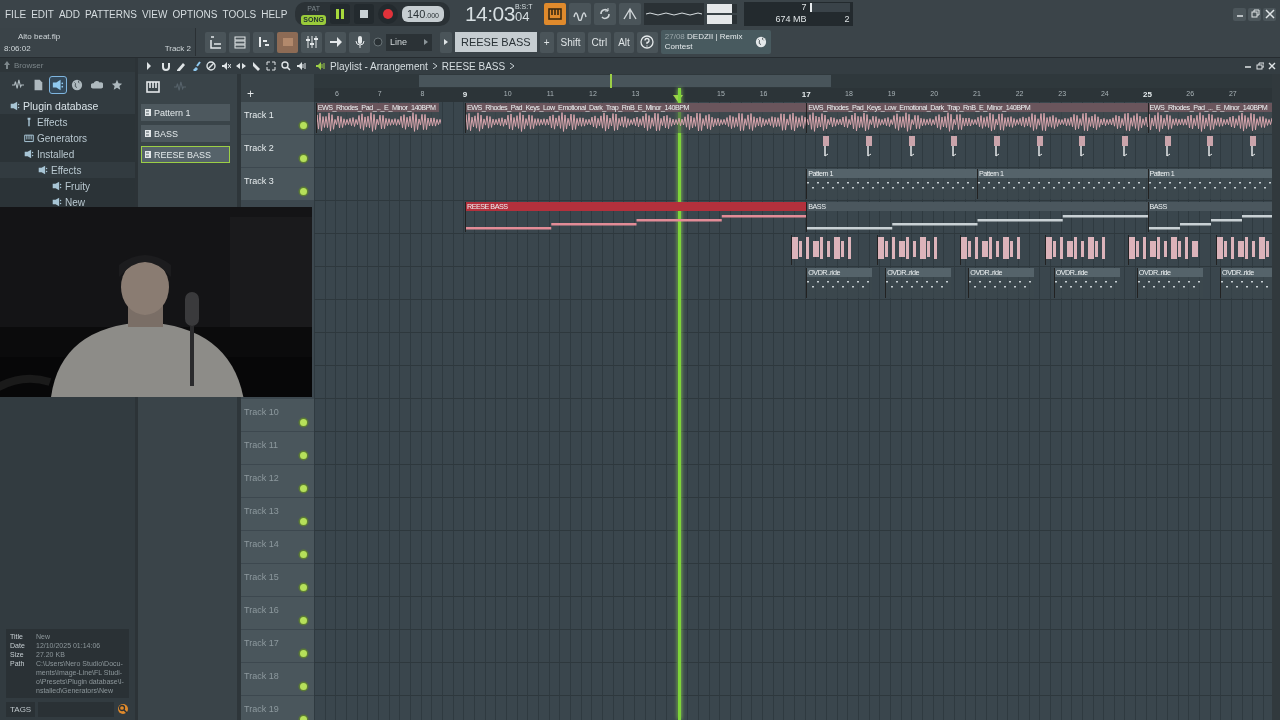 The width and height of the screenshot is (1280, 720). What do you see at coordinates (339, 14) in the screenshot?
I see `play-button` at bounding box center [339, 14].